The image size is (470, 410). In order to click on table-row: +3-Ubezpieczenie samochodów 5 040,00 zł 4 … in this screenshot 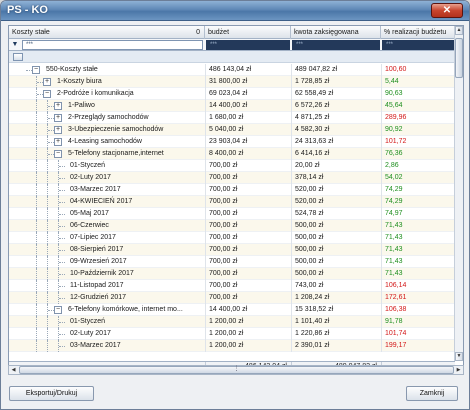, I will do `click(232, 130)`.